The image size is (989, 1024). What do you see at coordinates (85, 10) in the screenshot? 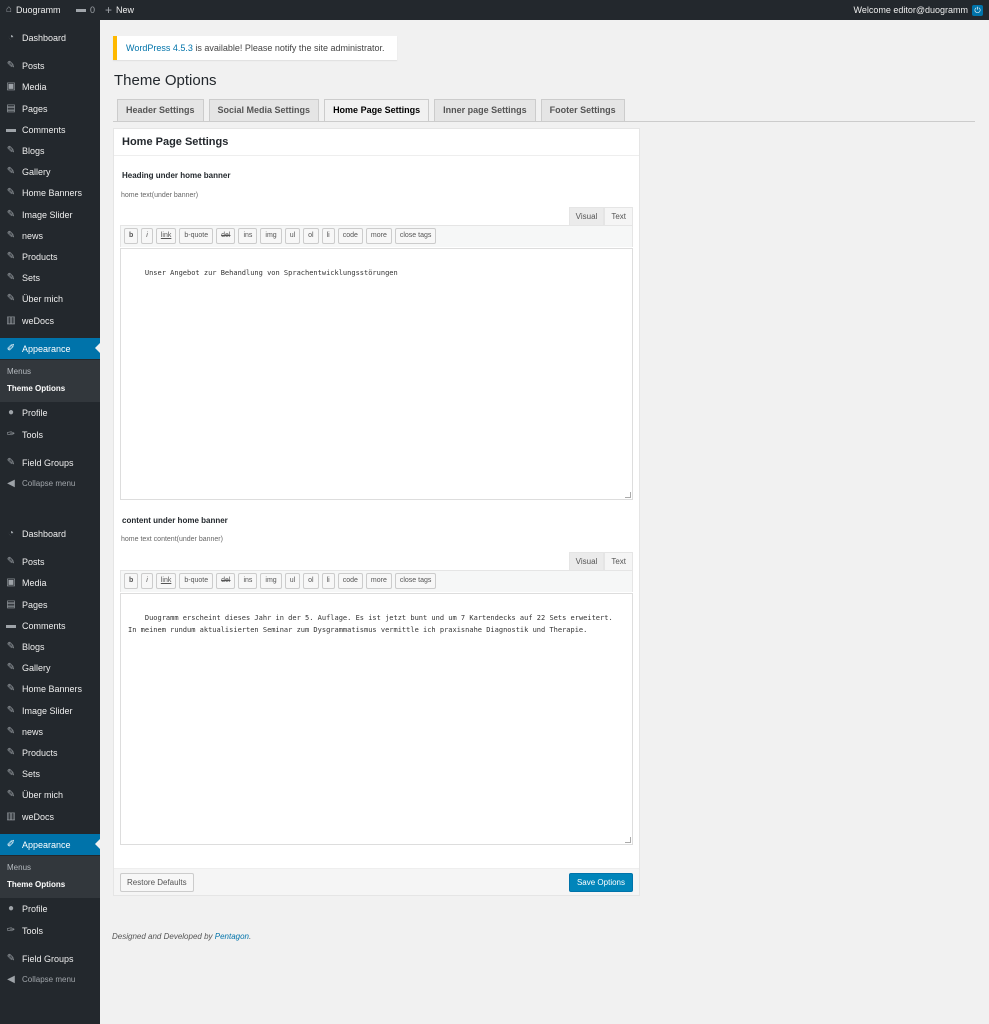
I see `comments-link: ▬ 0` at bounding box center [85, 10].